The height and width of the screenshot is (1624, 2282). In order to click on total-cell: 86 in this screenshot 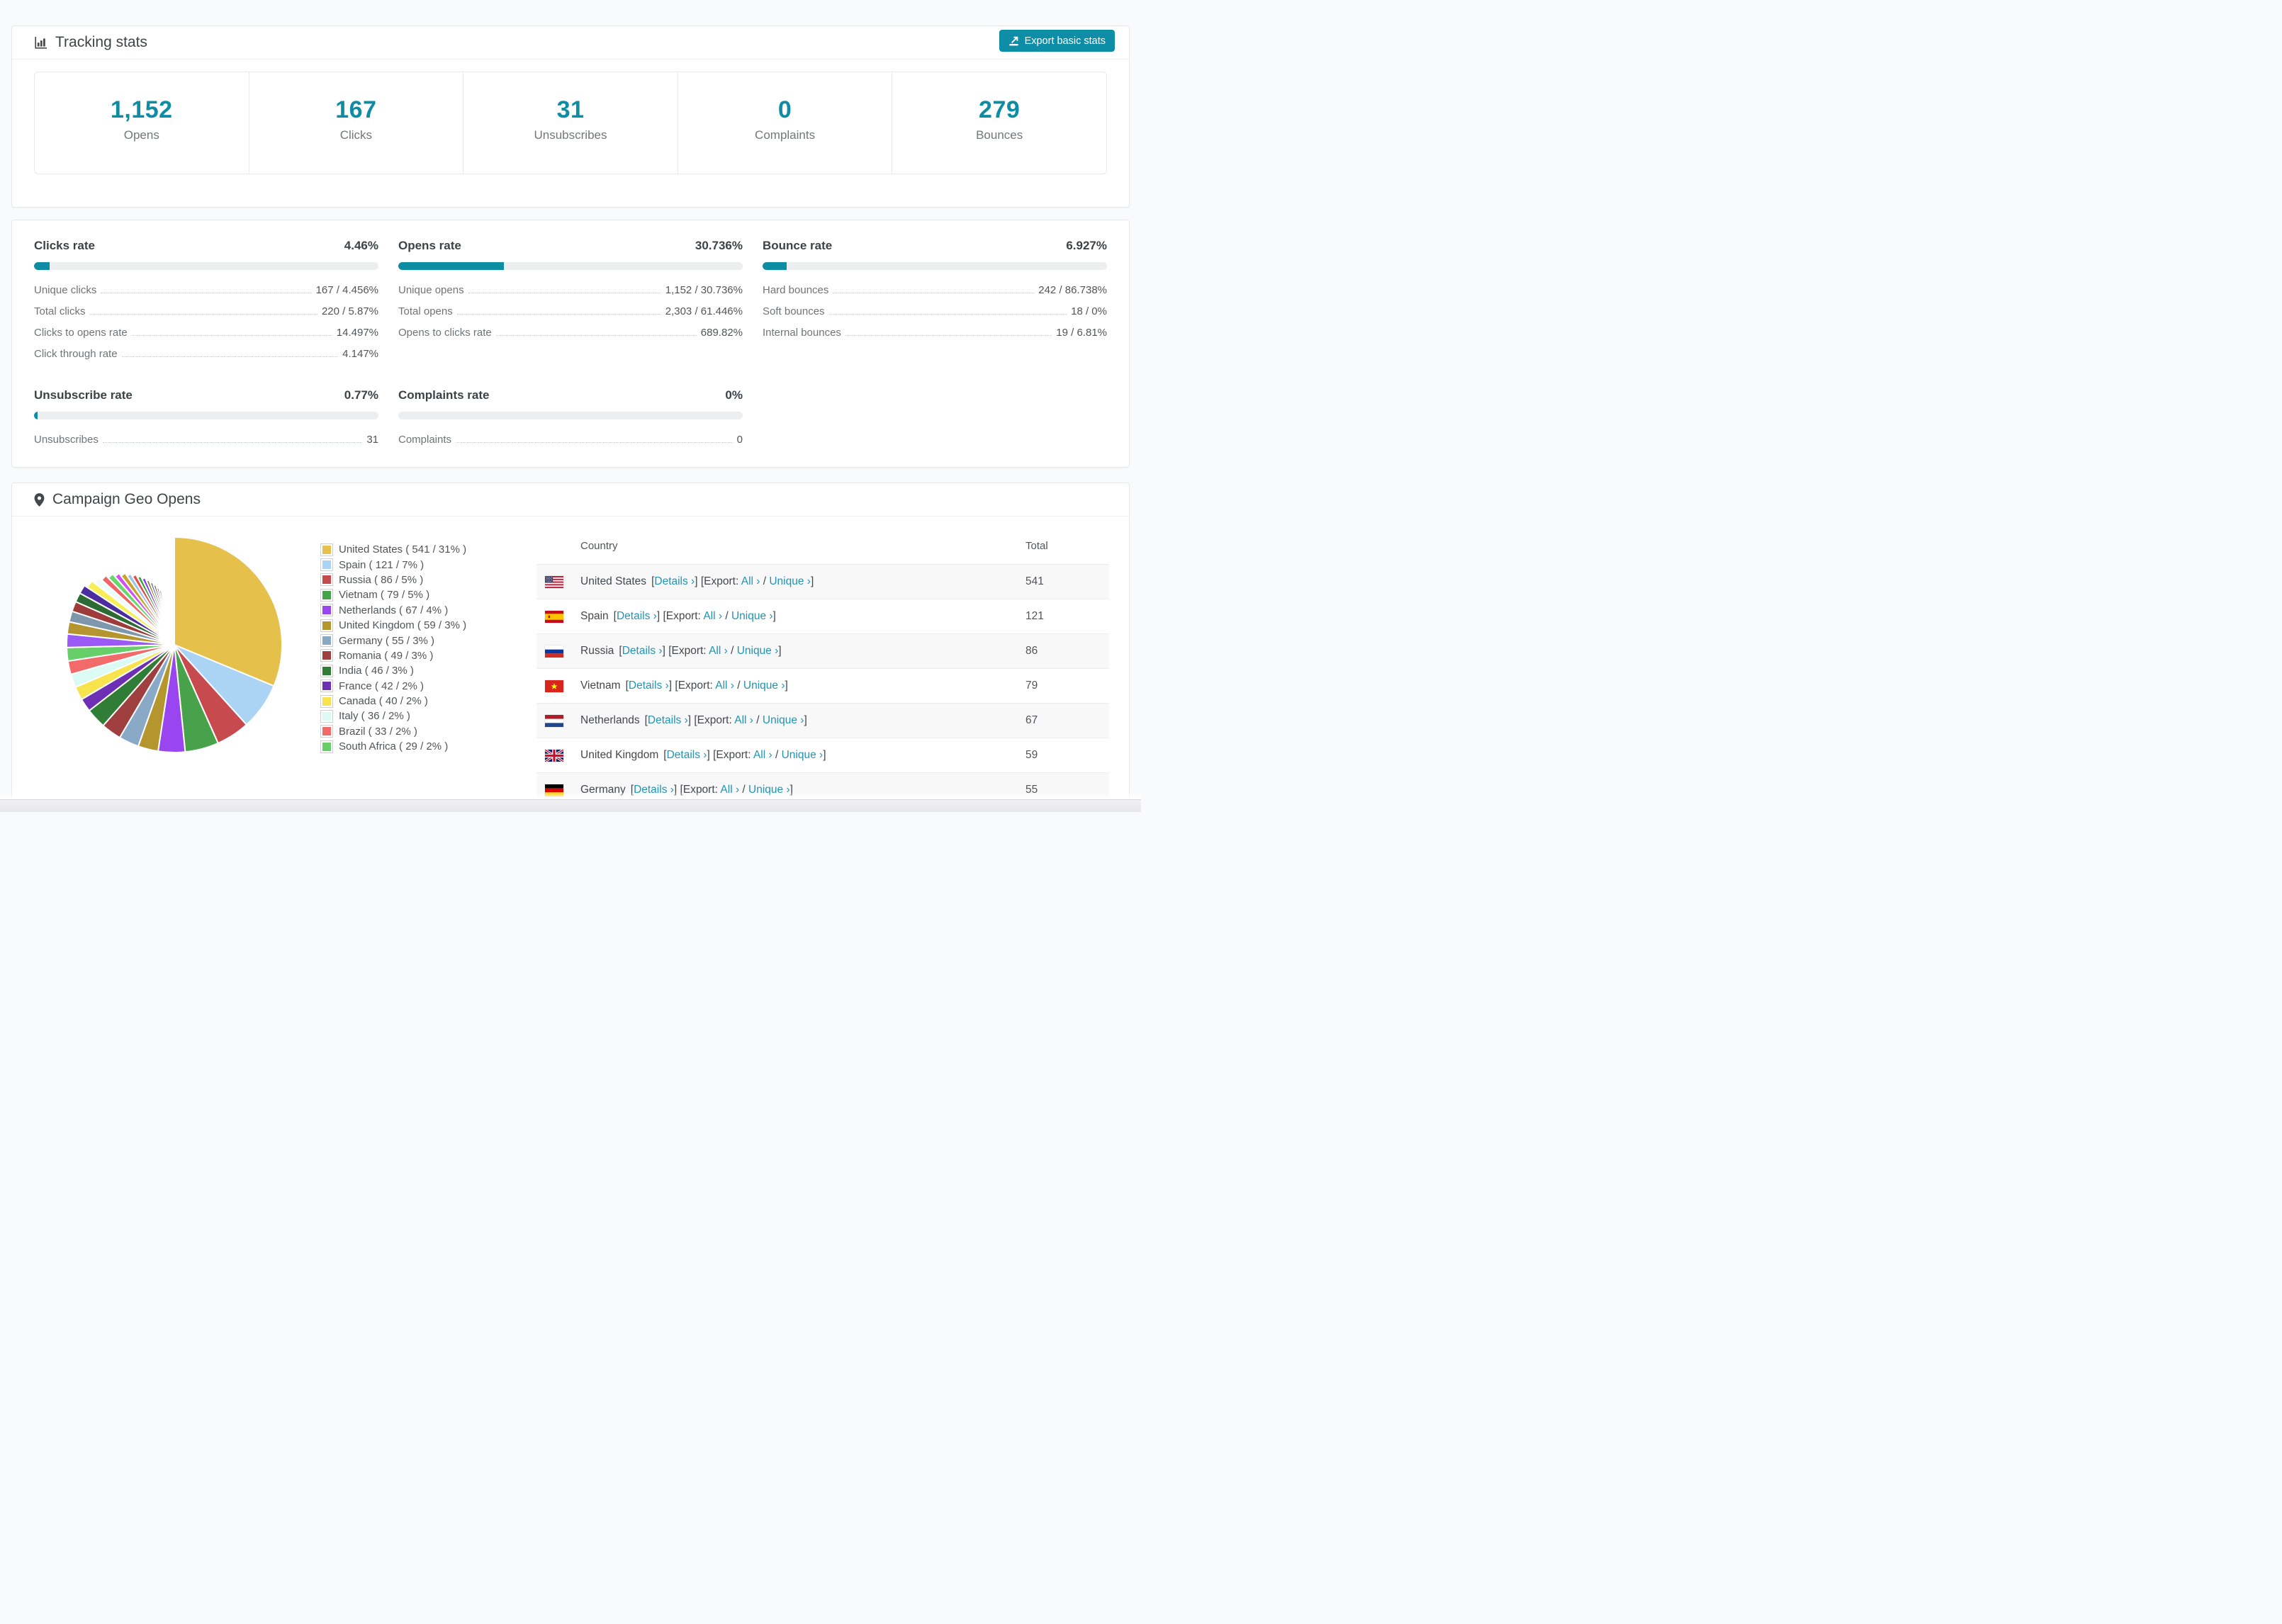, I will do `click(1031, 651)`.